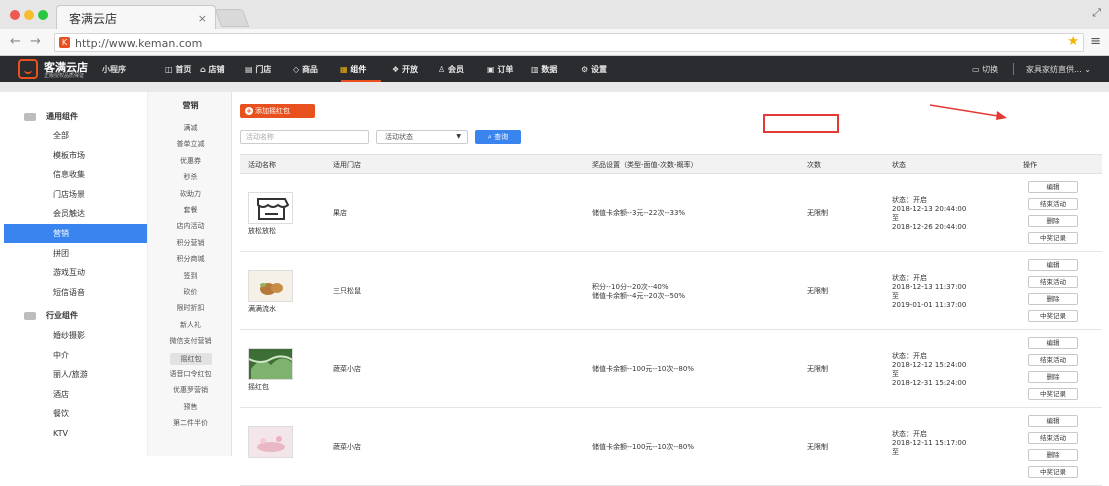 The height and width of the screenshot is (486, 1109). I want to click on subnav-item: 积分商城, so click(190, 259).